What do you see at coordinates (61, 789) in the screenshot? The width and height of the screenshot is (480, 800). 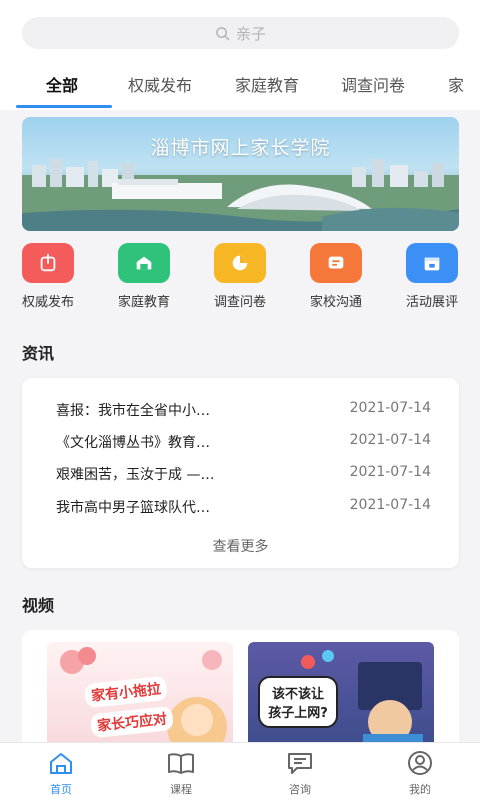 I see `nav-label: 首页` at bounding box center [61, 789].